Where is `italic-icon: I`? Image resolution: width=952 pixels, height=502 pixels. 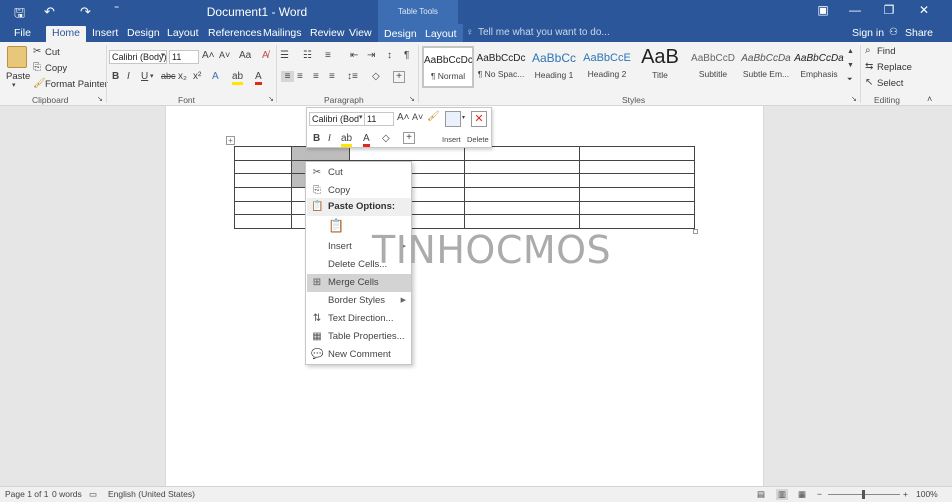
italic-icon: I is located at coordinates (128, 76).